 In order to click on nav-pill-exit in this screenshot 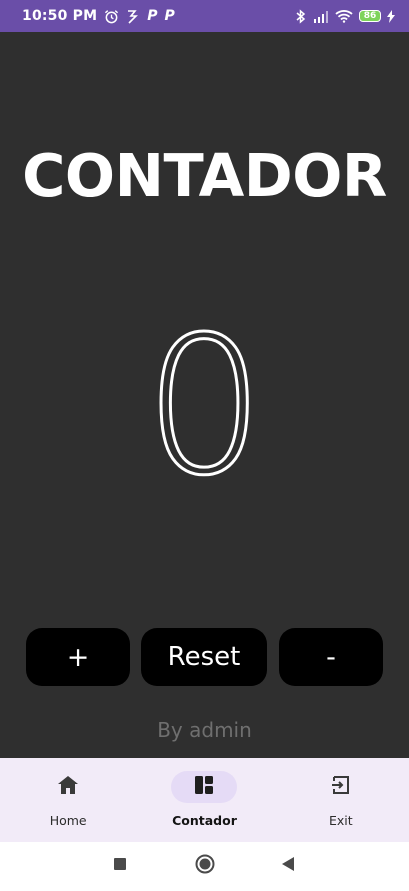, I will do `click(341, 787)`.